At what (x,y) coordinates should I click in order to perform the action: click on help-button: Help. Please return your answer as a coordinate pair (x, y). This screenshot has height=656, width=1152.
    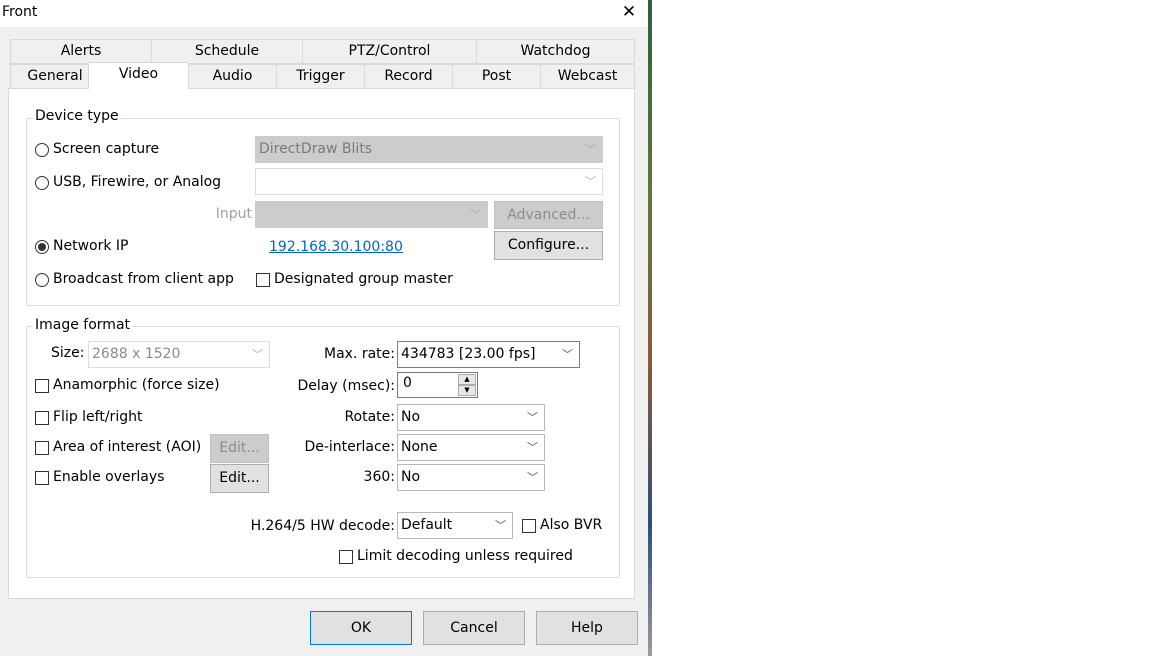
    Looking at the image, I should click on (587, 628).